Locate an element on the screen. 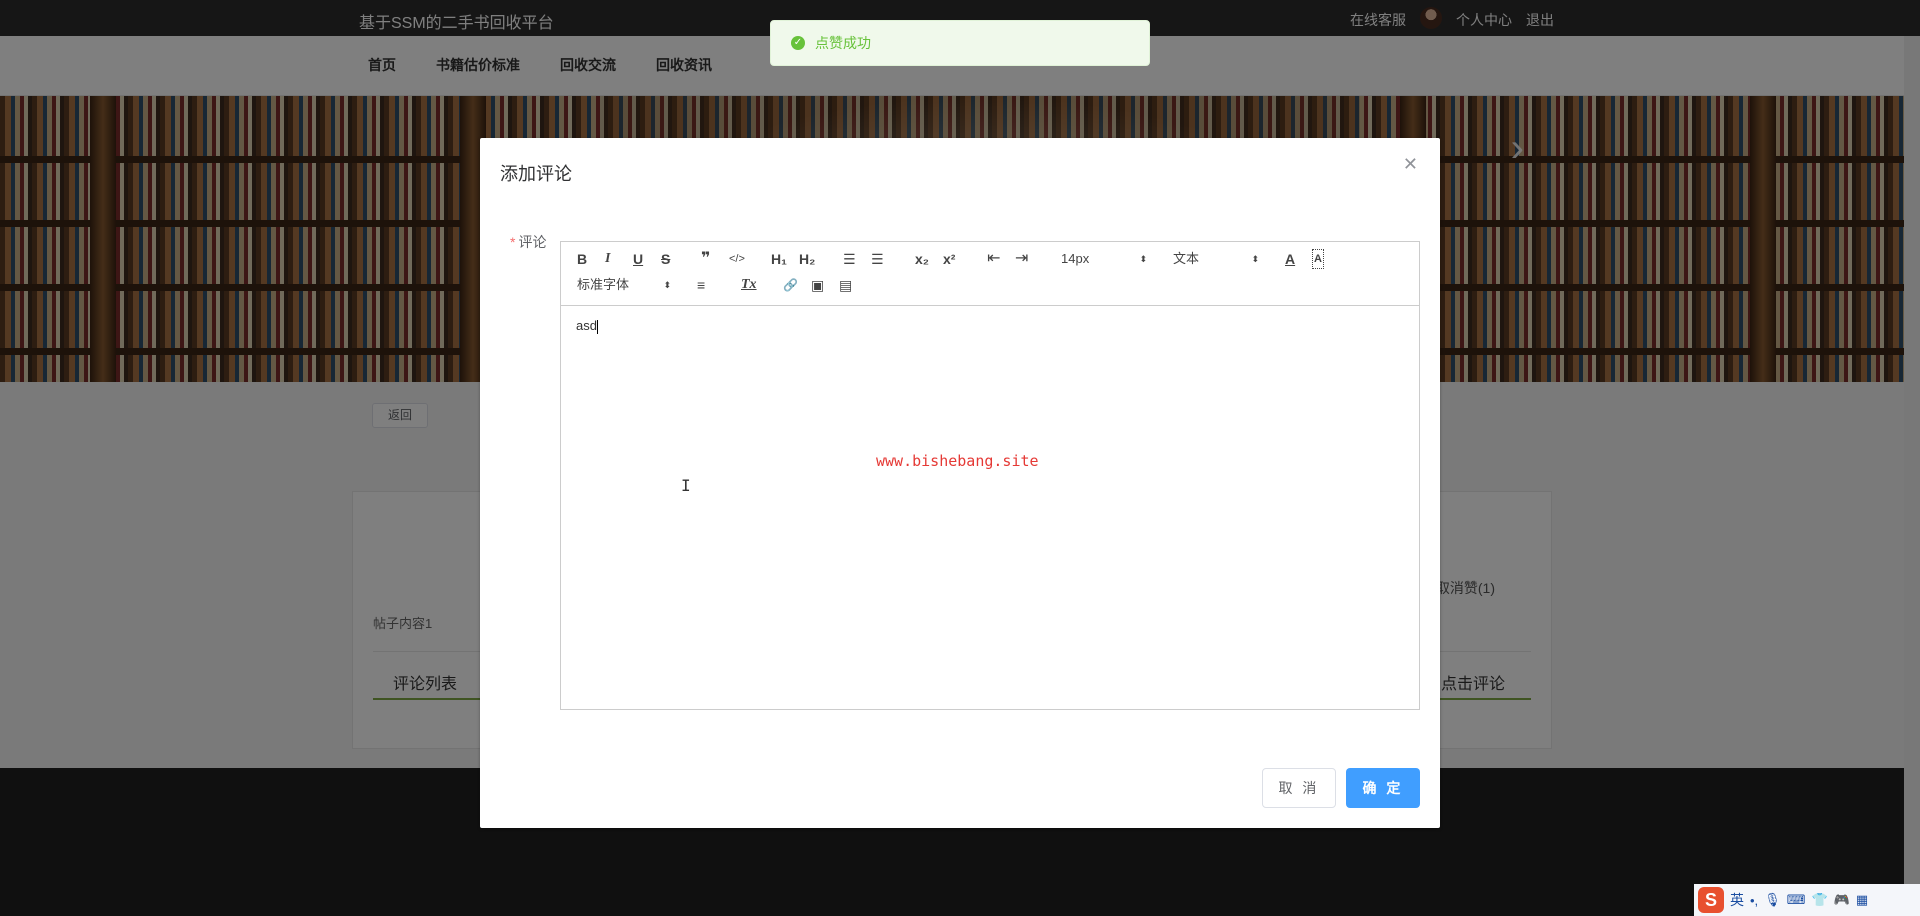  underline-icon: U is located at coordinates (638, 259).